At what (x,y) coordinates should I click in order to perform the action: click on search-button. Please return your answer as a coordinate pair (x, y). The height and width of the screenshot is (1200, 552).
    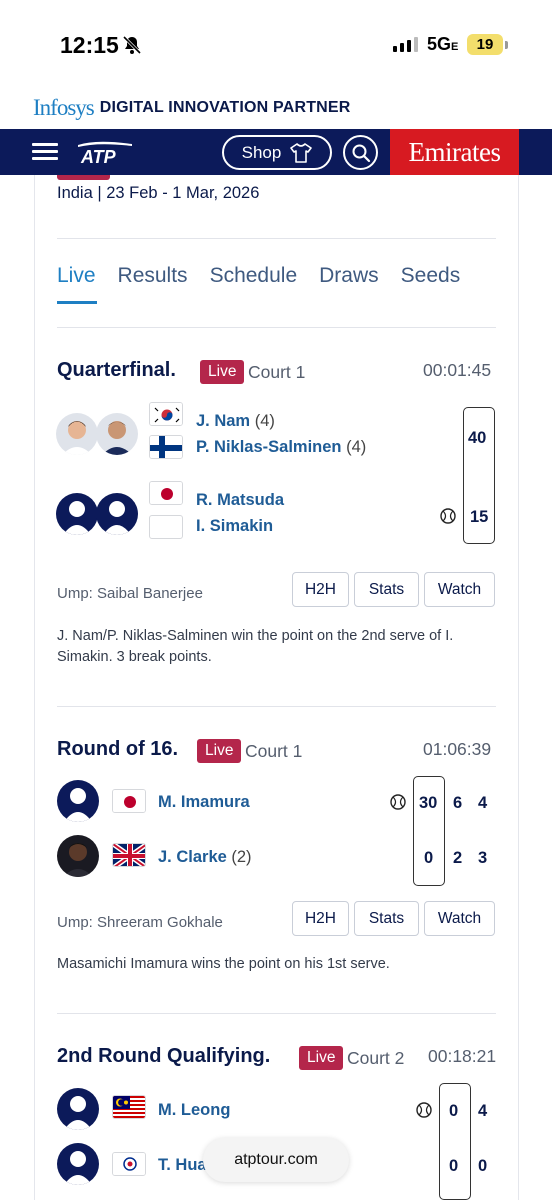
    Looking at the image, I should click on (360, 152).